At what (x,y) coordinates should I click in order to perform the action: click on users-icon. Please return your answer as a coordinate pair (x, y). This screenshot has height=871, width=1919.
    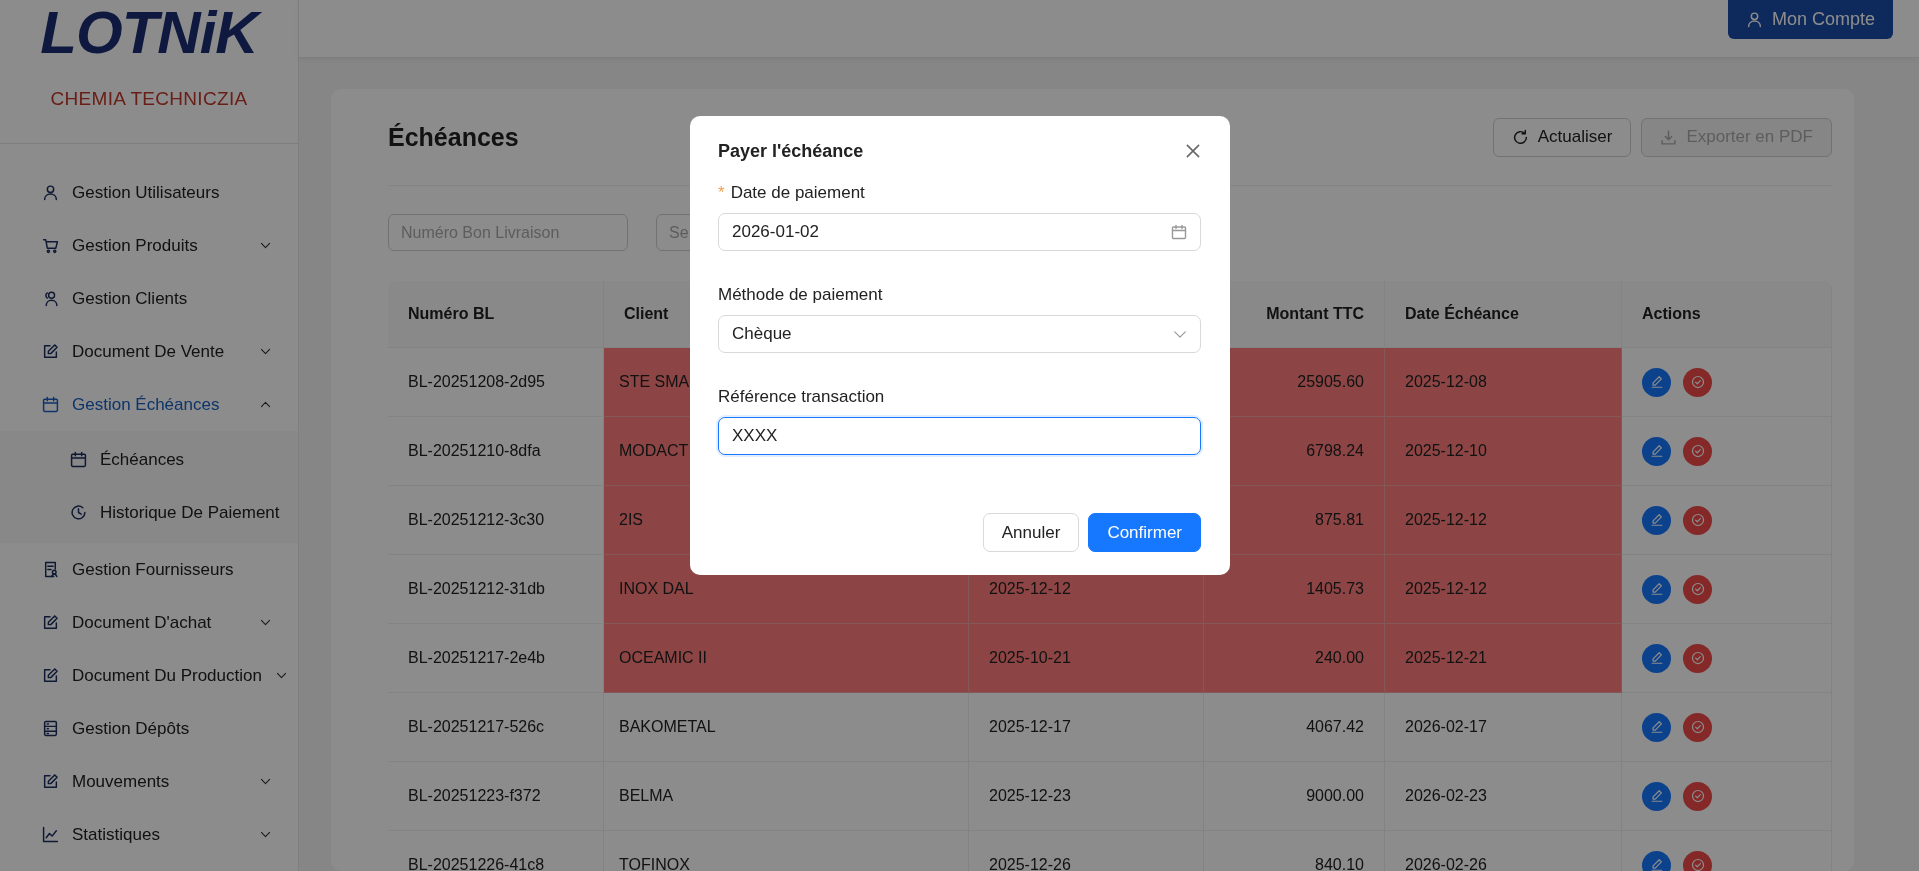
    Looking at the image, I should click on (50, 298).